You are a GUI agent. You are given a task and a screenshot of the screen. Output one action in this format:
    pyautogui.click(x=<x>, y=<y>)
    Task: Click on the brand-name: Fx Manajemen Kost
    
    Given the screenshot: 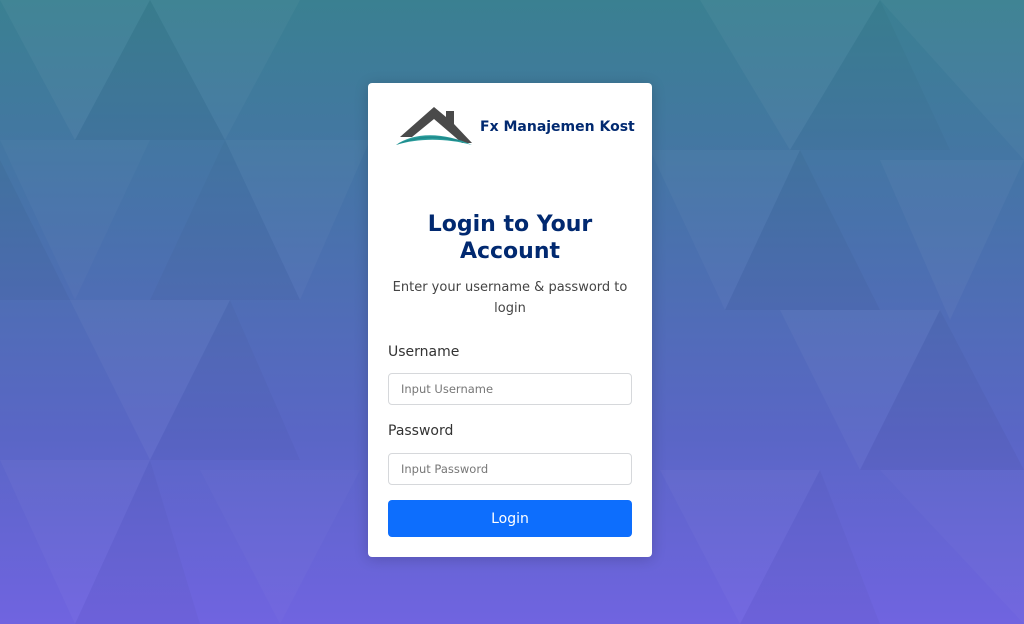 What is the action you would take?
    pyautogui.click(x=557, y=127)
    